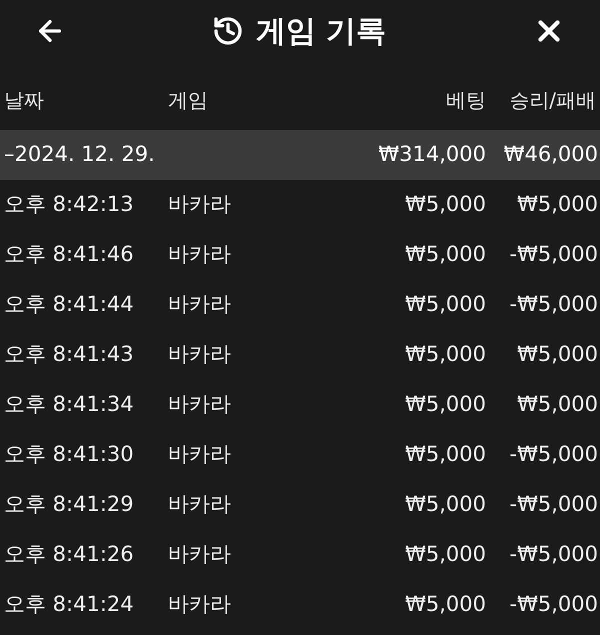 This screenshot has width=600, height=635. I want to click on time-cell-text: 오후 8:41:34, so click(69, 404).